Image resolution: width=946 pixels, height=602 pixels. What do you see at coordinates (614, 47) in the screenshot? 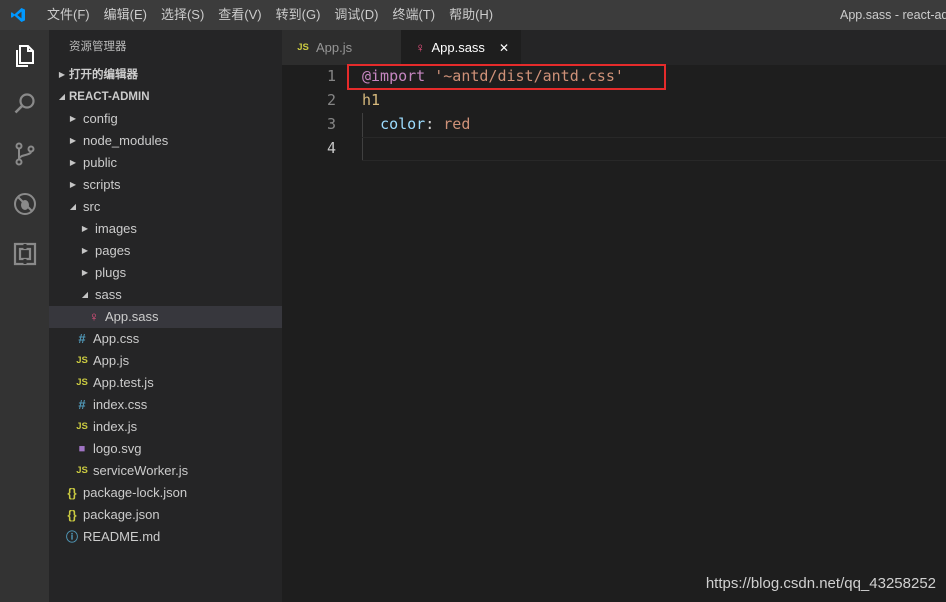
I see `tab-bar: JS App.js ♀ App.sass ✕` at bounding box center [614, 47].